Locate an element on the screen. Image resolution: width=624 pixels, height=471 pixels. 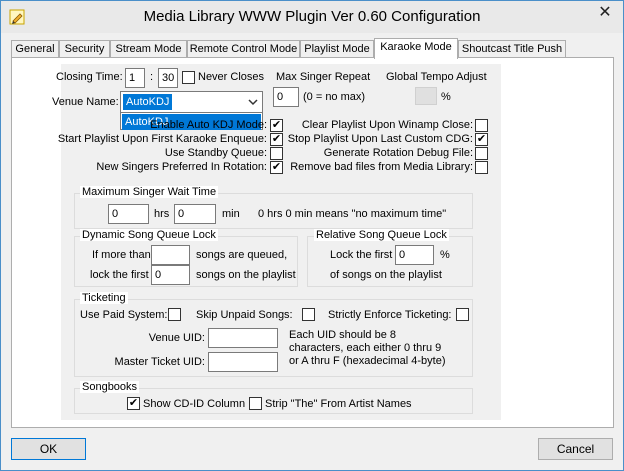
relative-songs-playlist-label: of songs on the playlist is located at coordinates (386, 275).